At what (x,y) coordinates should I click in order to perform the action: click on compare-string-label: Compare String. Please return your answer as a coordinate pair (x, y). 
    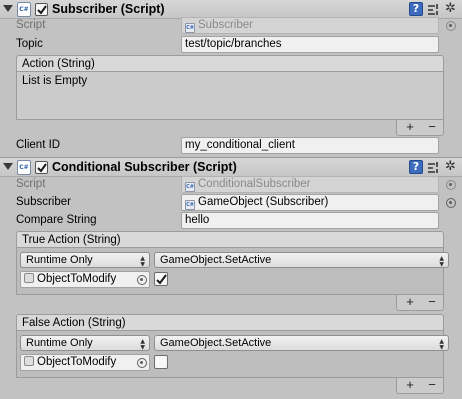
    Looking at the image, I should click on (56, 220).